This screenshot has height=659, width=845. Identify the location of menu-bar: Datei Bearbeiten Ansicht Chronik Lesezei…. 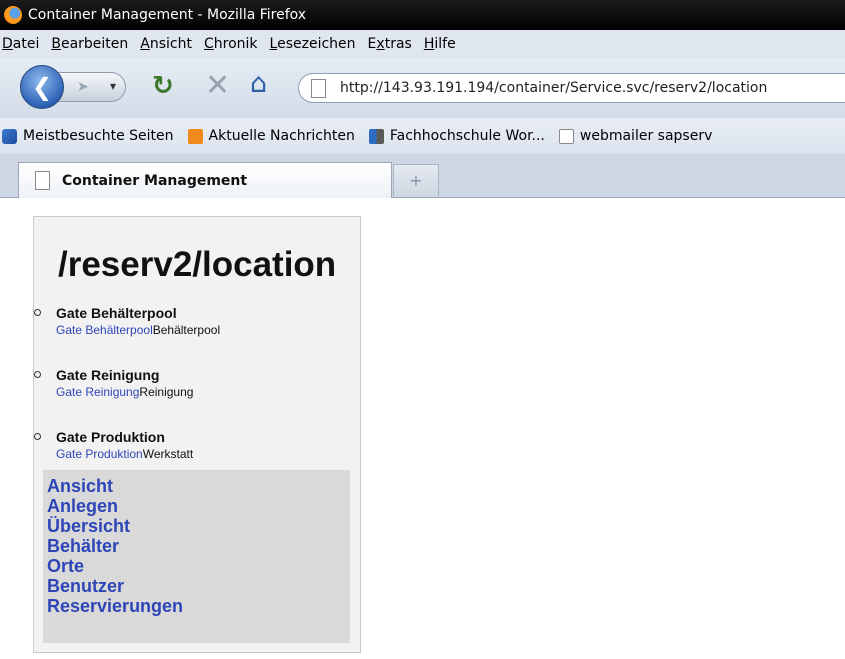
(422, 44).